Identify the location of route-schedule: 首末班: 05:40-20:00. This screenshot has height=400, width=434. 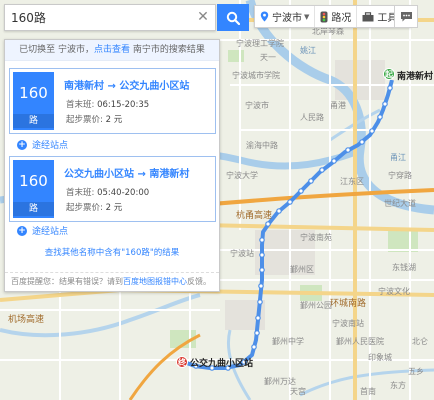
(107, 192).